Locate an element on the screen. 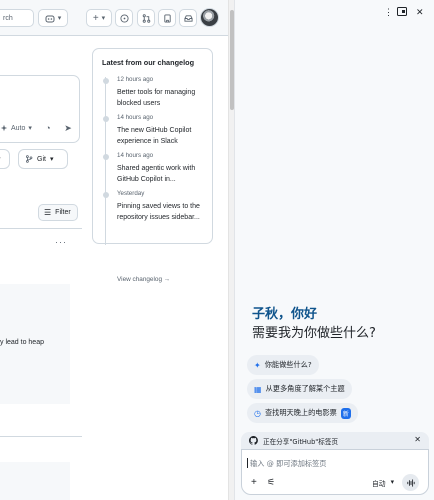 This screenshot has width=434, height=500. mode-selector: 自动 ▾ is located at coordinates (383, 483).